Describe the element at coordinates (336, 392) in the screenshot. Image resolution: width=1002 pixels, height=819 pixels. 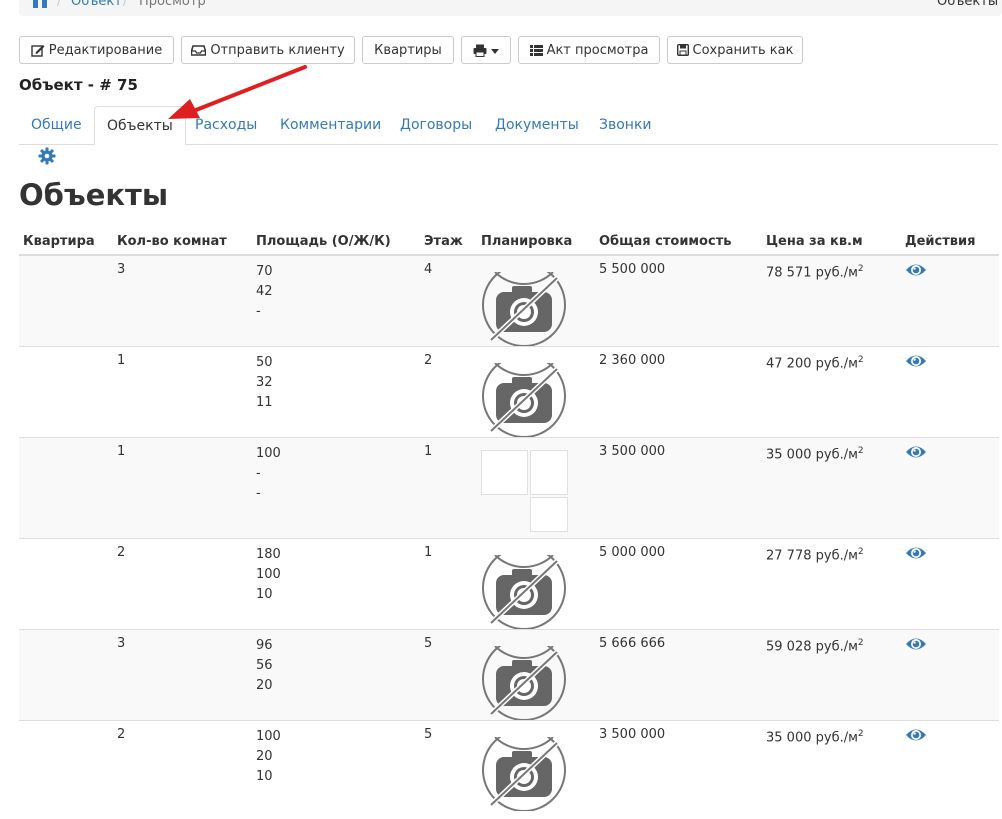
I see `area-cell: 50 32 11` at that location.